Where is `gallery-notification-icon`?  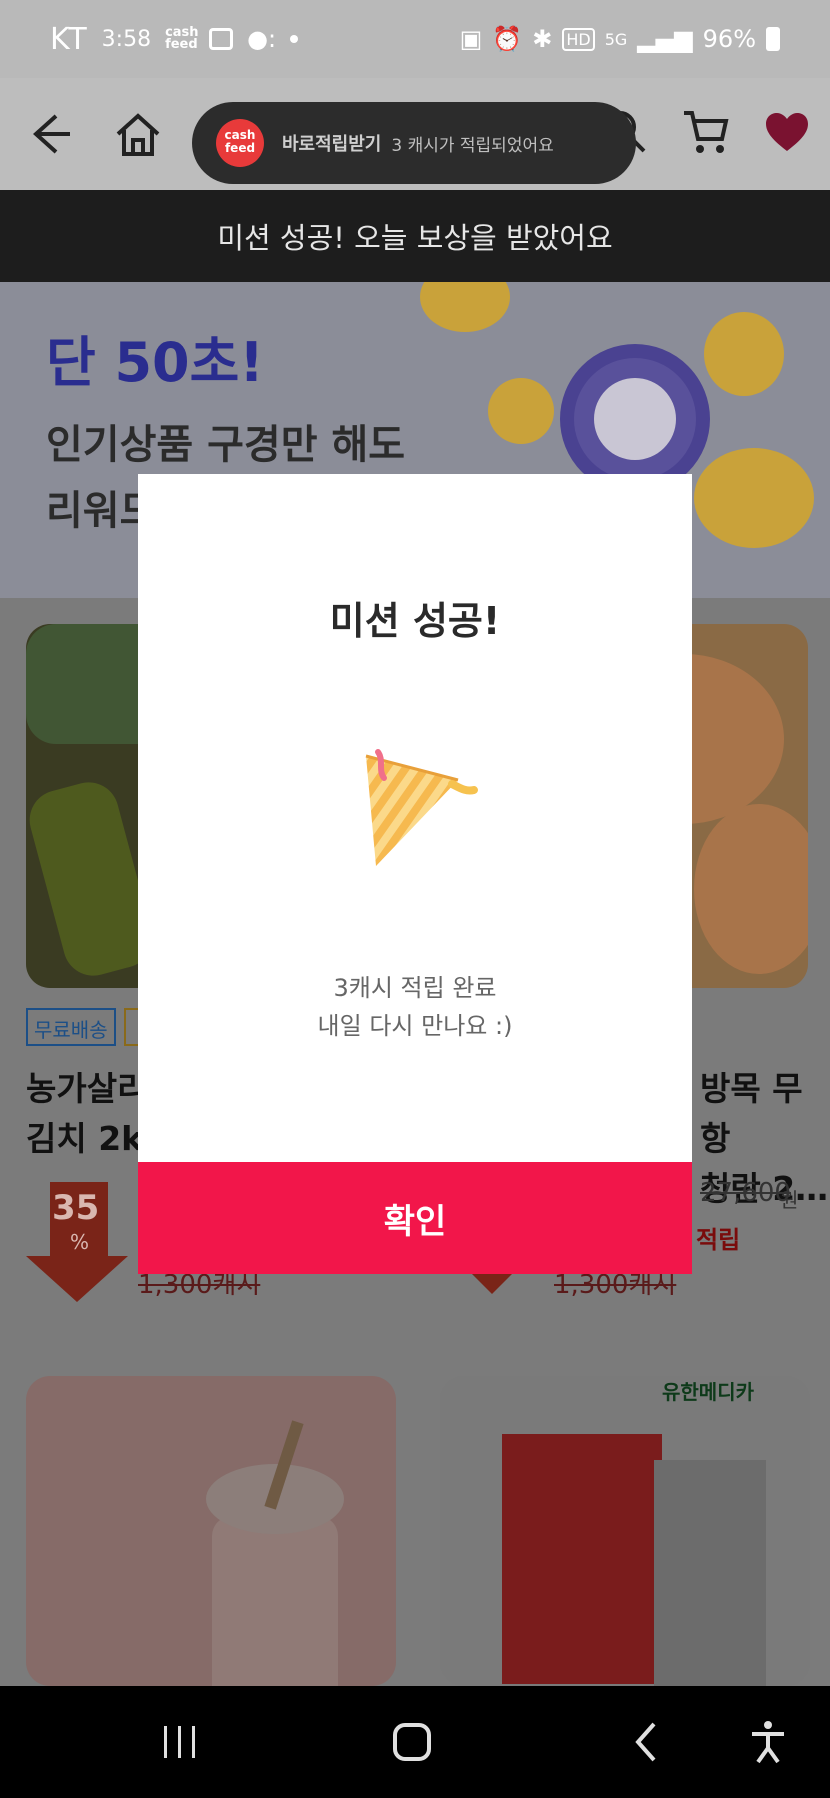 gallery-notification-icon is located at coordinates (221, 39).